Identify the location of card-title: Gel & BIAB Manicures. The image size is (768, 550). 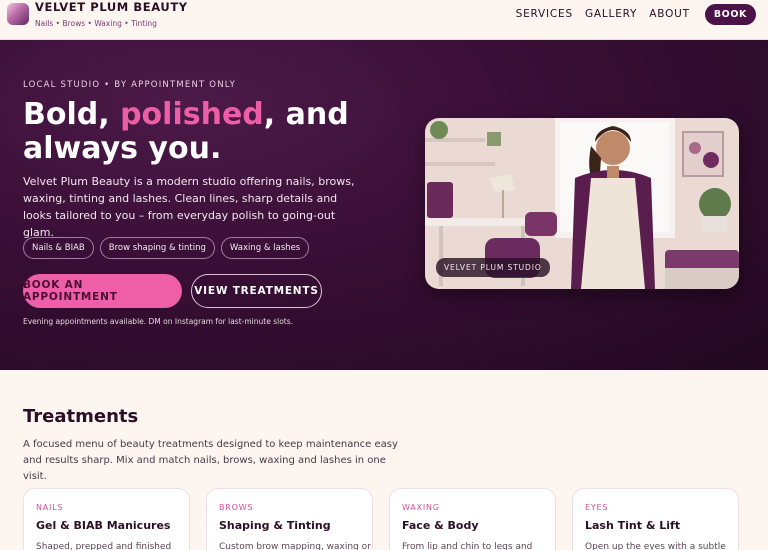
(103, 525).